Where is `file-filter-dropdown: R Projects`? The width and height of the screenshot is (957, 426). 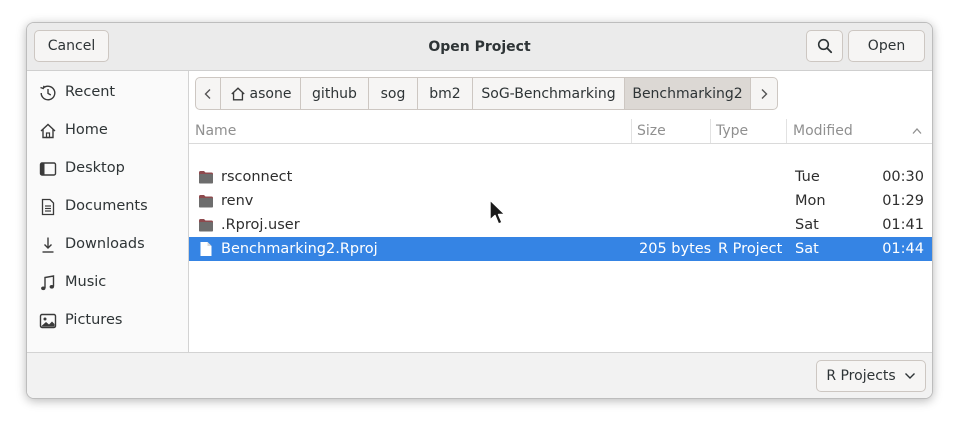
file-filter-dropdown: R Projects is located at coordinates (871, 376).